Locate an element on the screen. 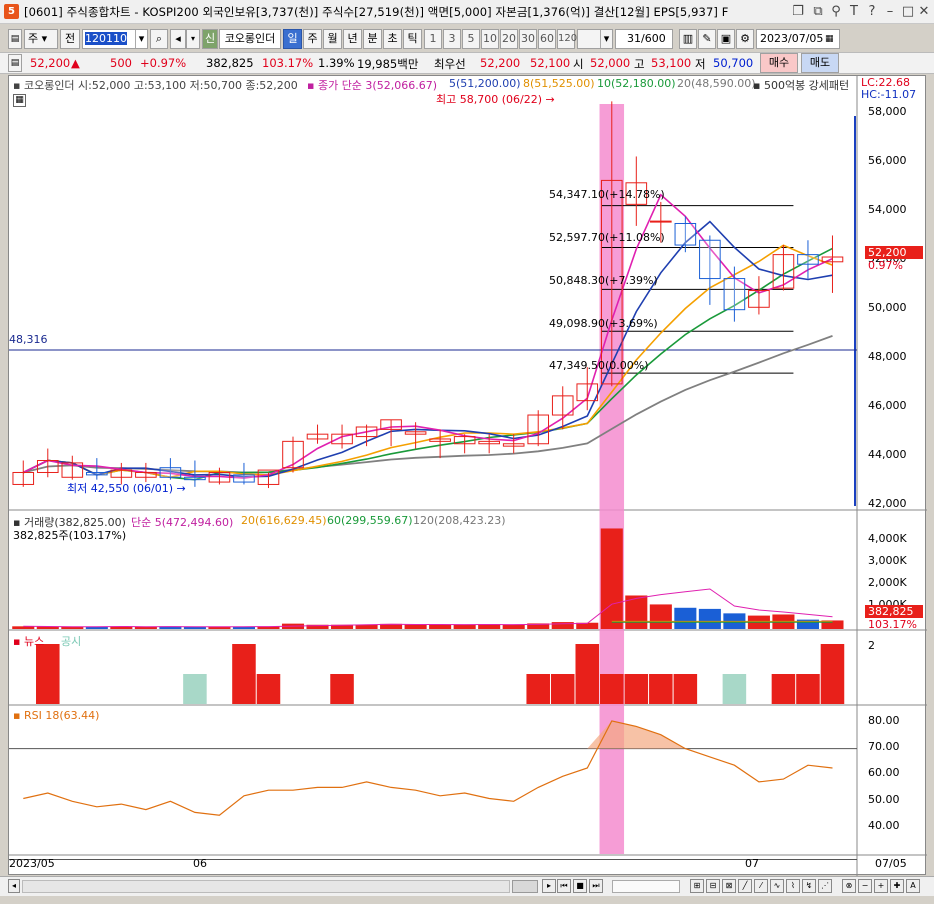 The height and width of the screenshot is (904, 934). interval-20: 20 is located at coordinates (509, 39).